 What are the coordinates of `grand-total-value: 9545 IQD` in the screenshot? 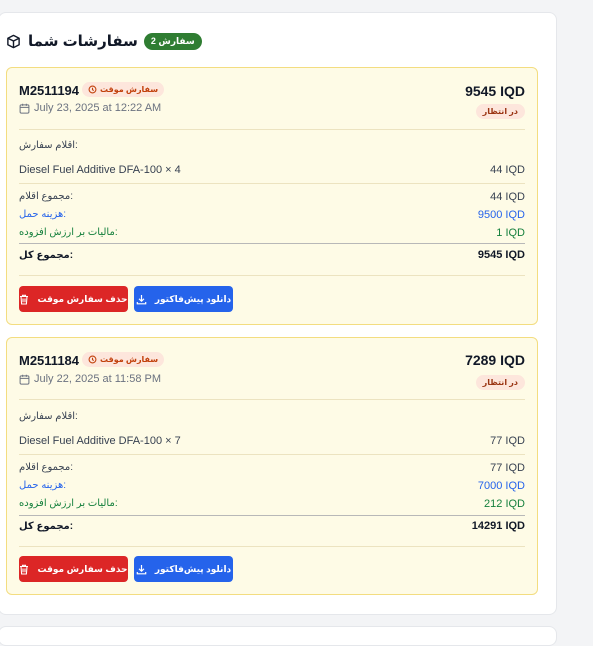 It's located at (501, 255).